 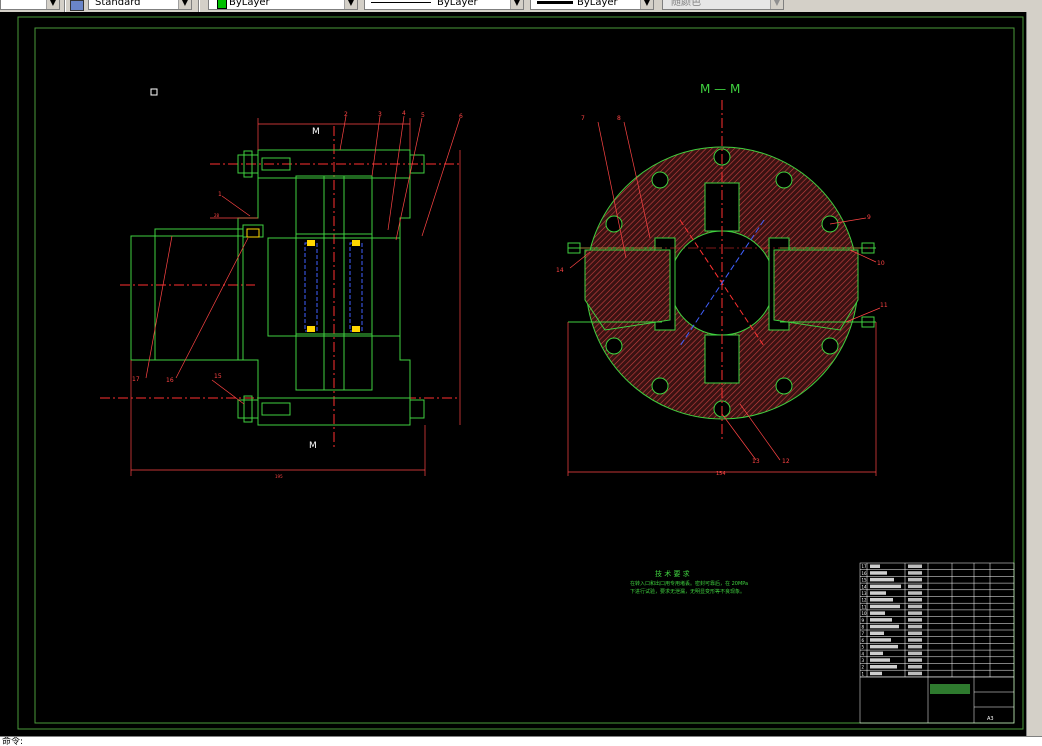 What do you see at coordinates (118, 4) in the screenshot?
I see `text-style-value: Standard` at bounding box center [118, 4].